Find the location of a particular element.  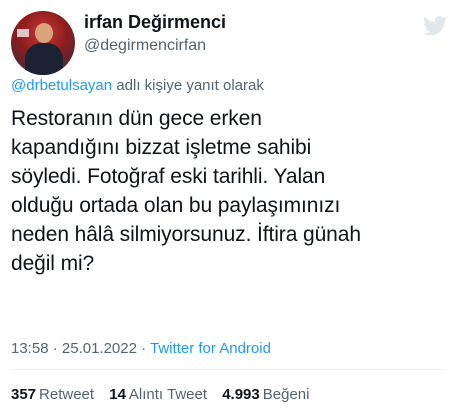

engagement-stats: 357 Retweet 14 Alıntı Tweet 4.993 Beğeni is located at coordinates (165, 394).